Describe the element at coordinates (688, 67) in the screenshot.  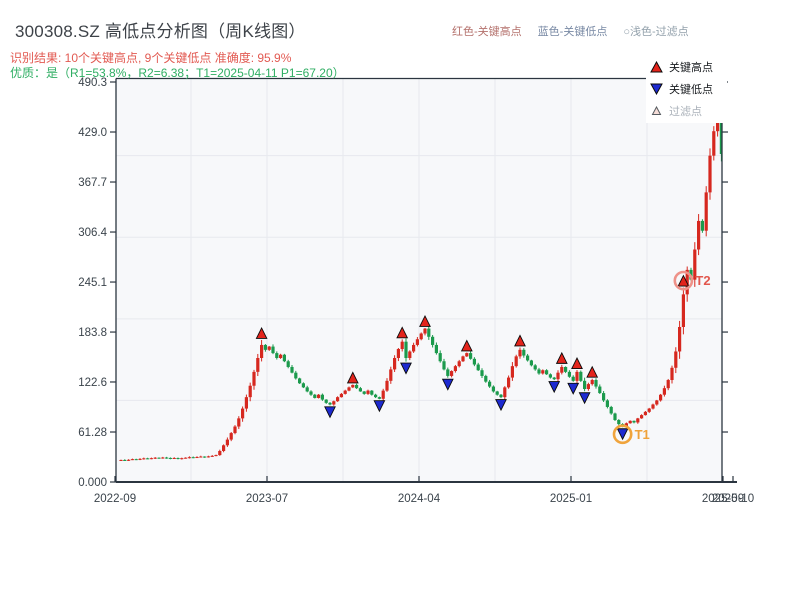
I see `legend-row-key-high: 关键高点` at that location.